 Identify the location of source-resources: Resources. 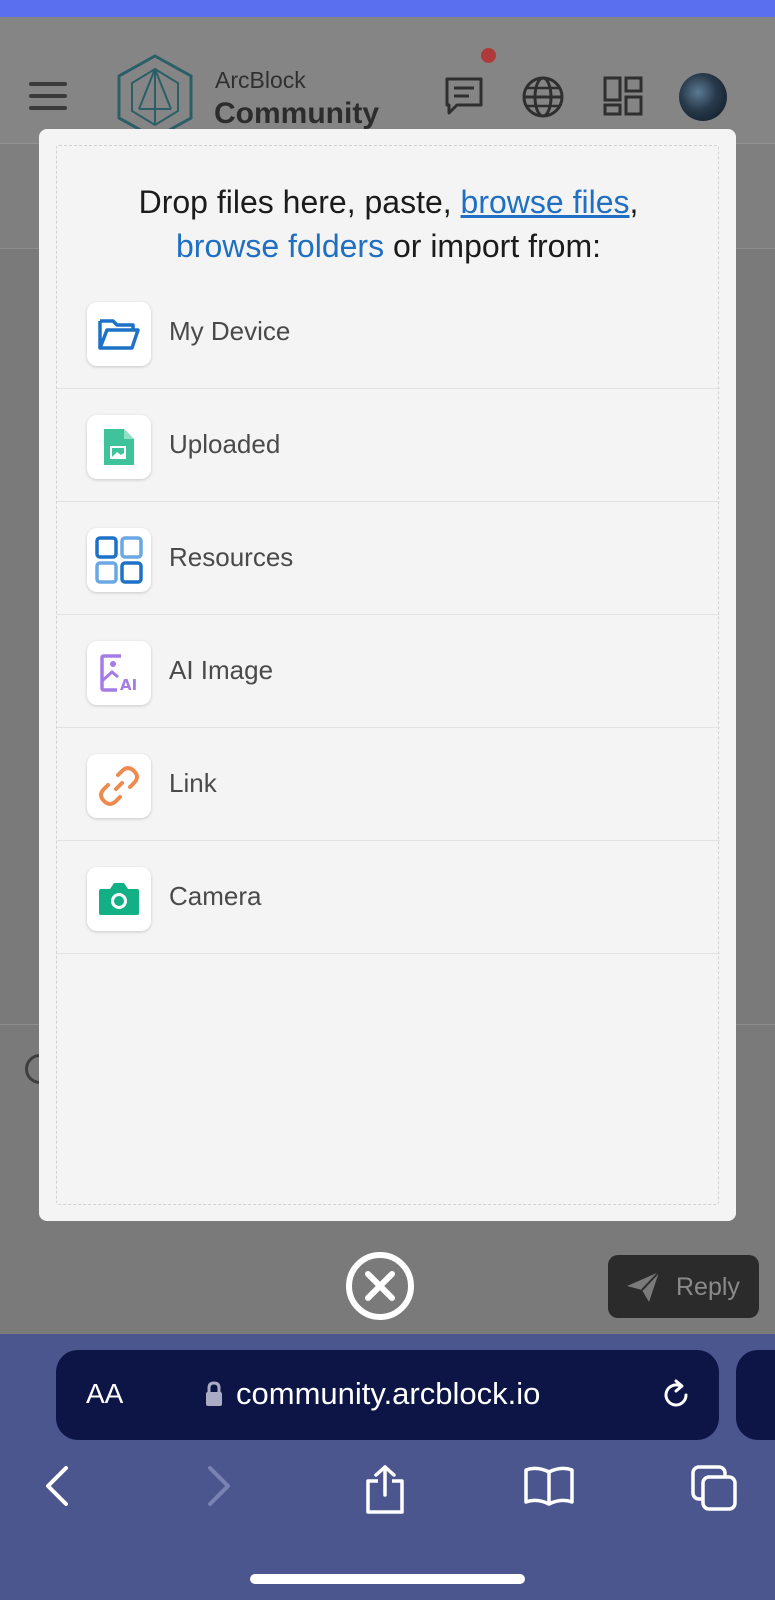
(388, 558).